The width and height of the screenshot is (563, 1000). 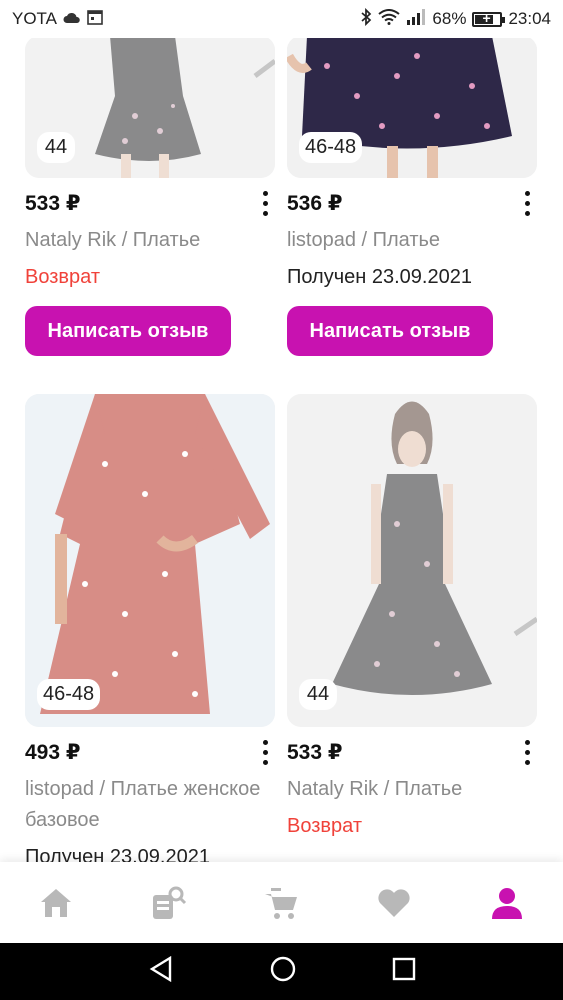 I want to click on nav-profile, so click(x=507, y=903).